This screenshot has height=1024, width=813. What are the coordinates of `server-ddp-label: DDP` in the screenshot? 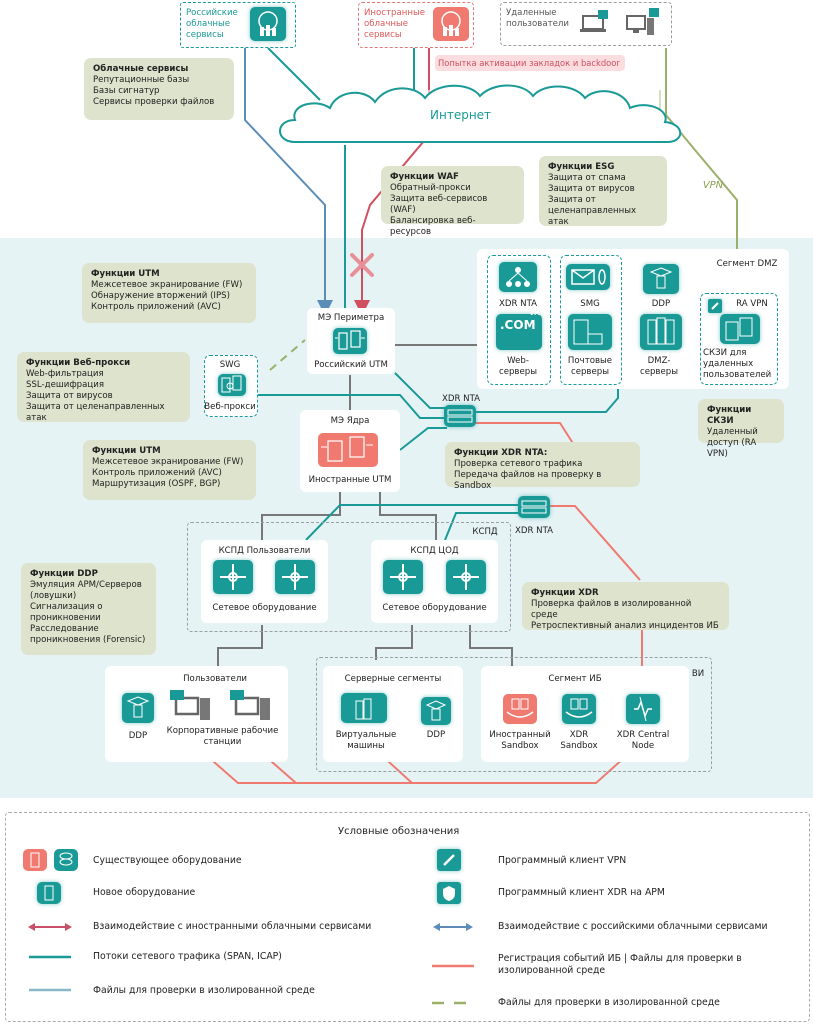 It's located at (436, 735).